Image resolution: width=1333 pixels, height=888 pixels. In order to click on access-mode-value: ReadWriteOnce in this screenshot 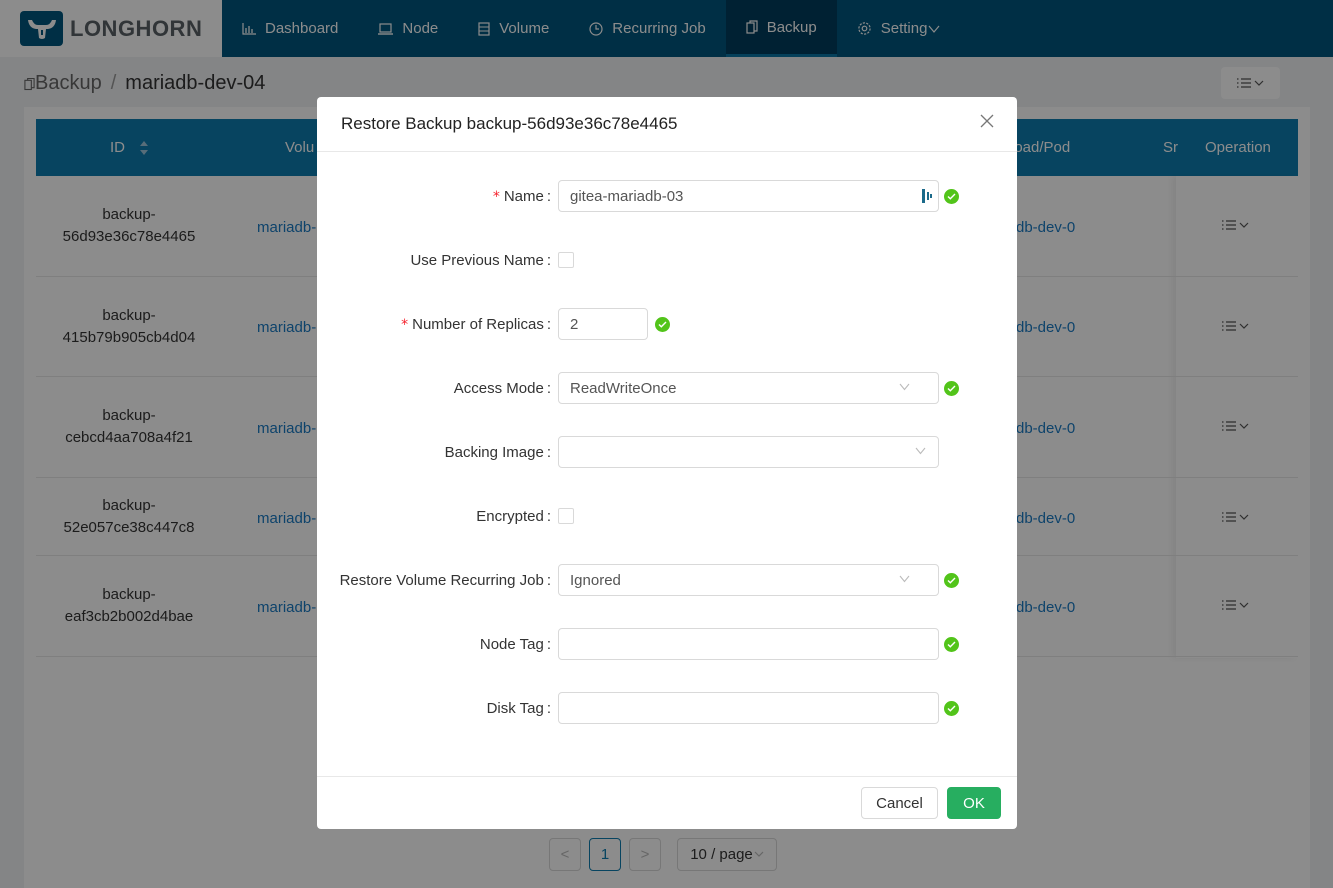, I will do `click(623, 388)`.